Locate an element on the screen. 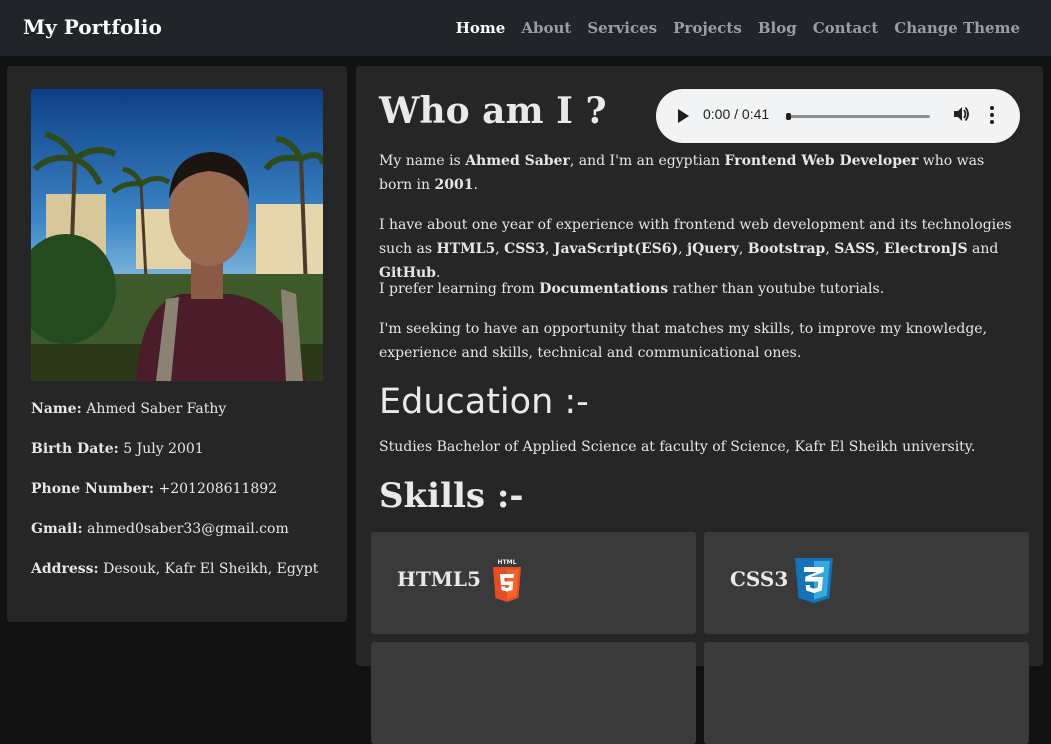  more-options-icon is located at coordinates (992, 116).